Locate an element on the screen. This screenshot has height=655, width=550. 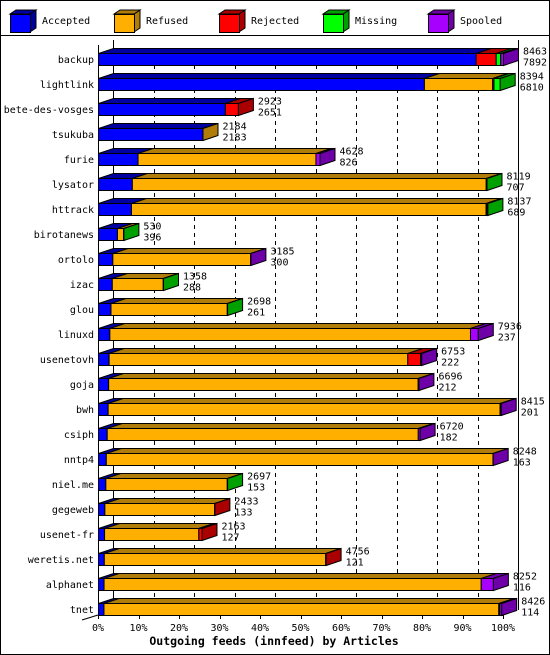
x-tick-label: 10% is located at coordinates (138, 628).